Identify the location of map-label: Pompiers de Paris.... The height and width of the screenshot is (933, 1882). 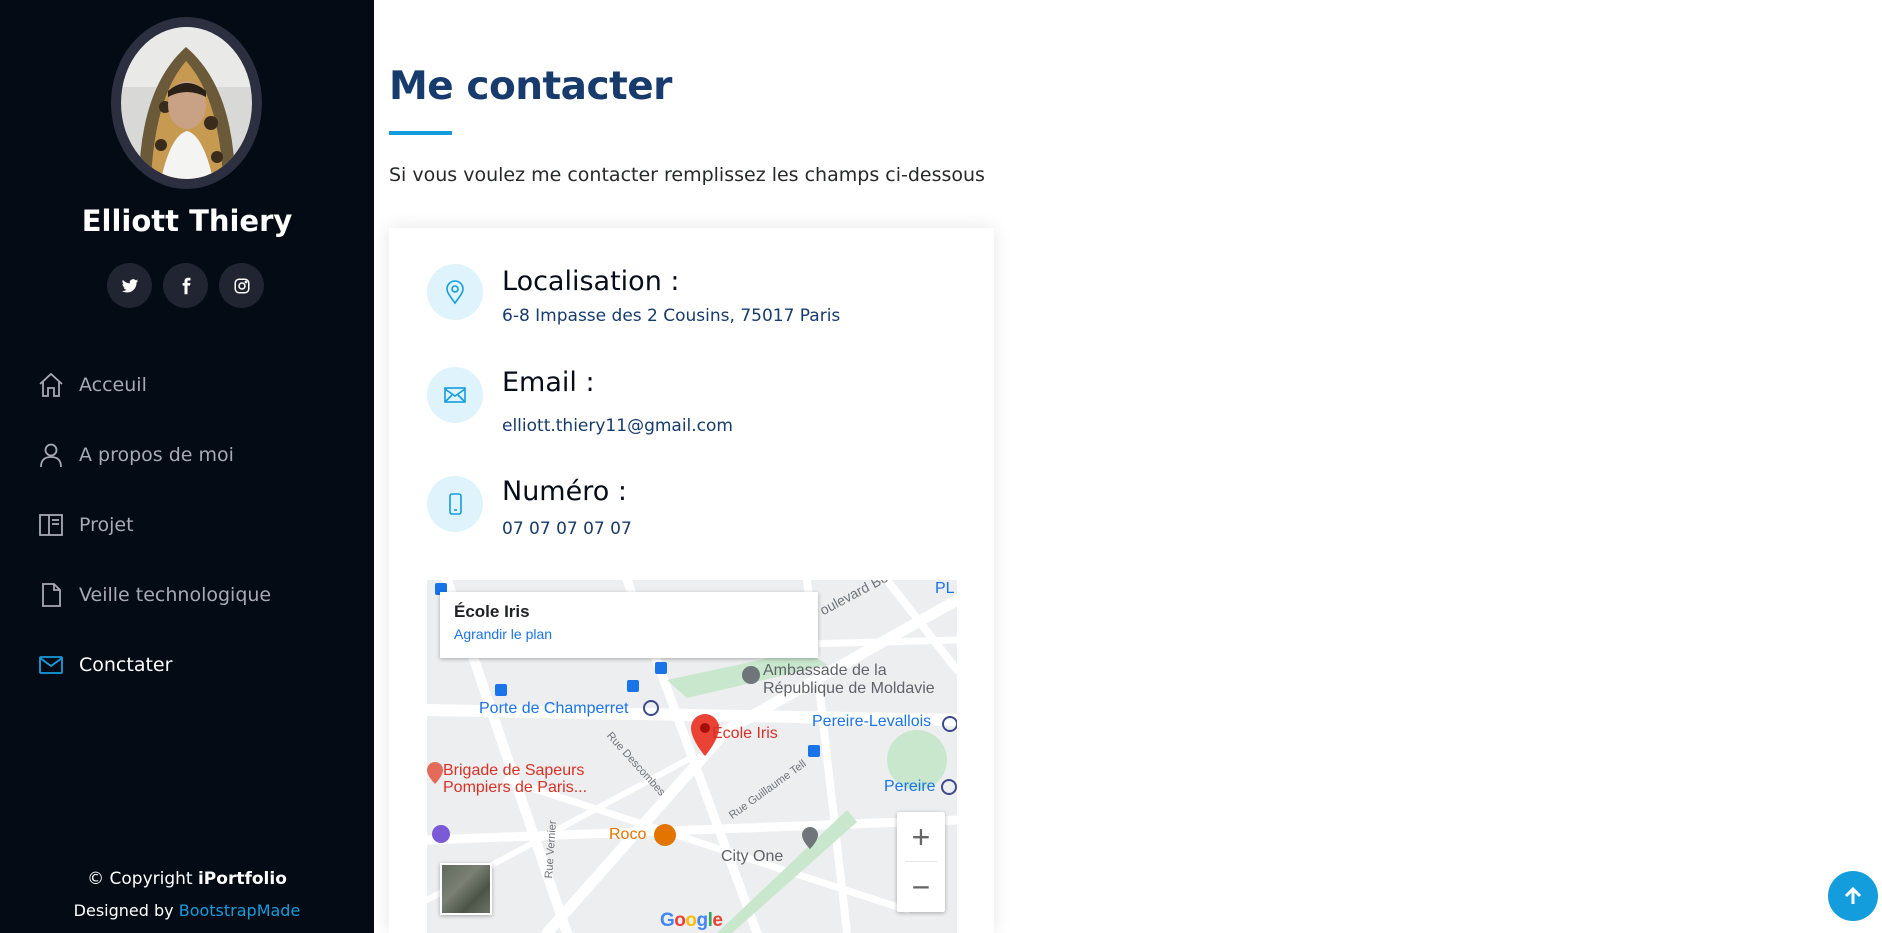
(515, 787).